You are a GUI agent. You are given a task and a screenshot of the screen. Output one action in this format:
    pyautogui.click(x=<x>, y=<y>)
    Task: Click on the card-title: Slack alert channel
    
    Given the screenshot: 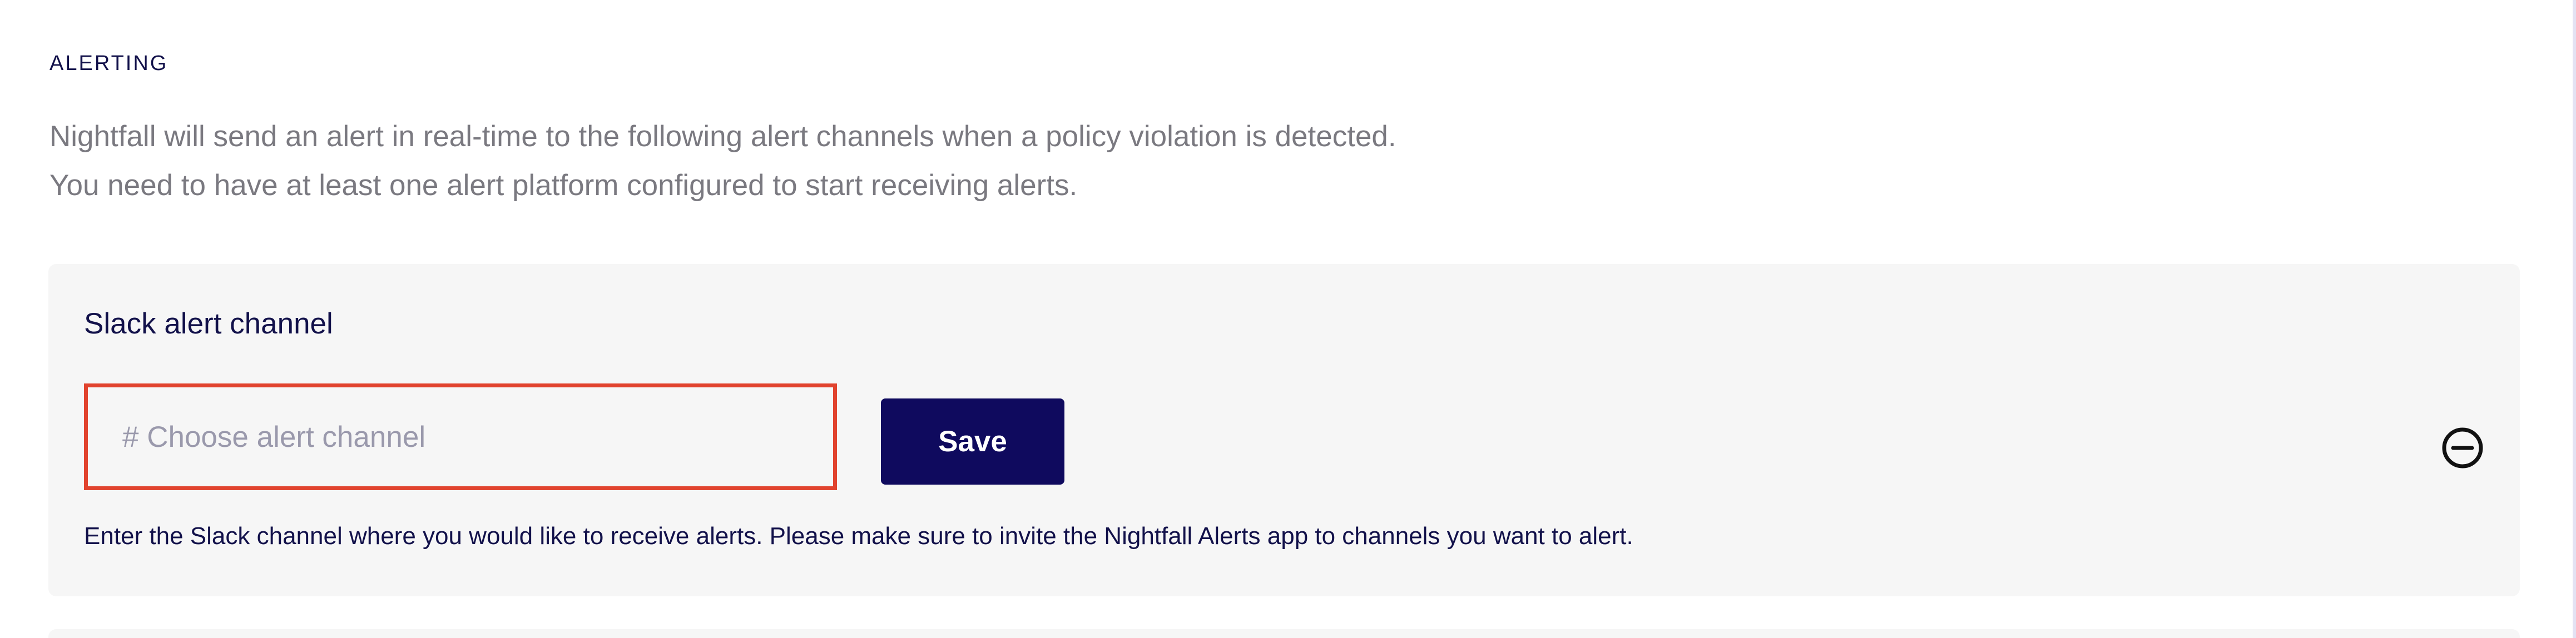 What is the action you would take?
    pyautogui.click(x=208, y=323)
    